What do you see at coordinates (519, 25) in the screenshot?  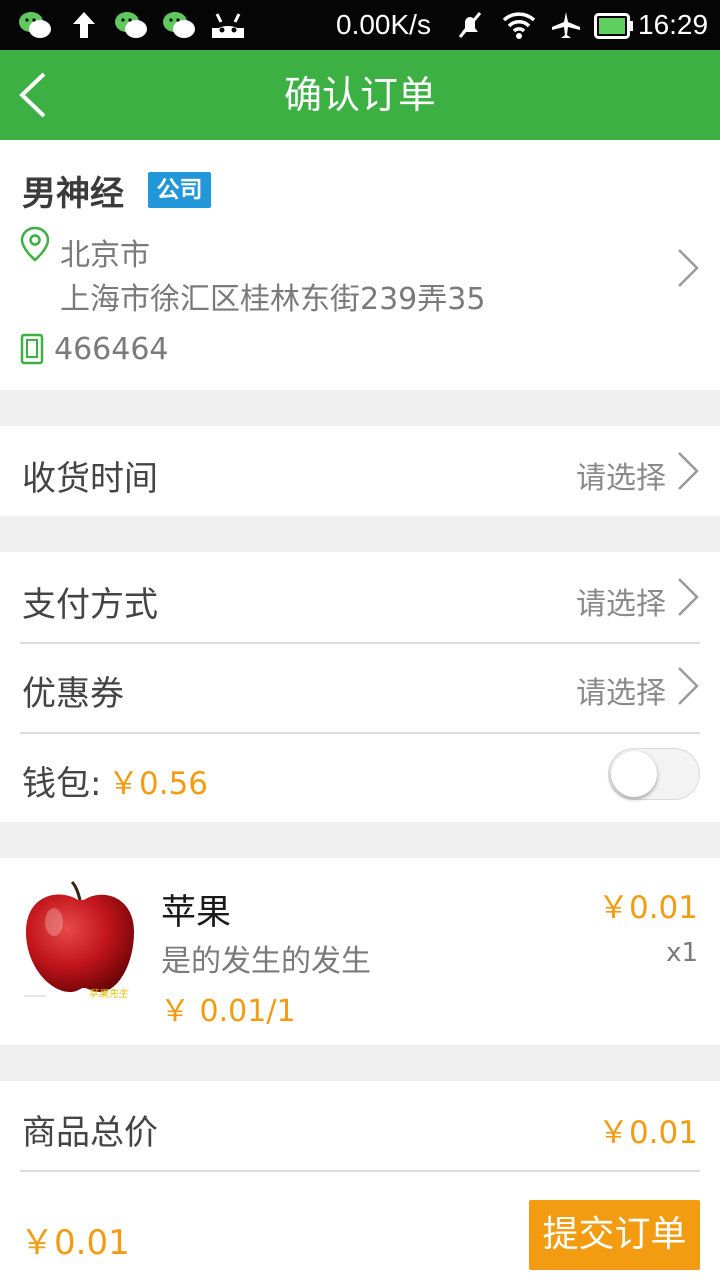 I see `wifi-icon` at bounding box center [519, 25].